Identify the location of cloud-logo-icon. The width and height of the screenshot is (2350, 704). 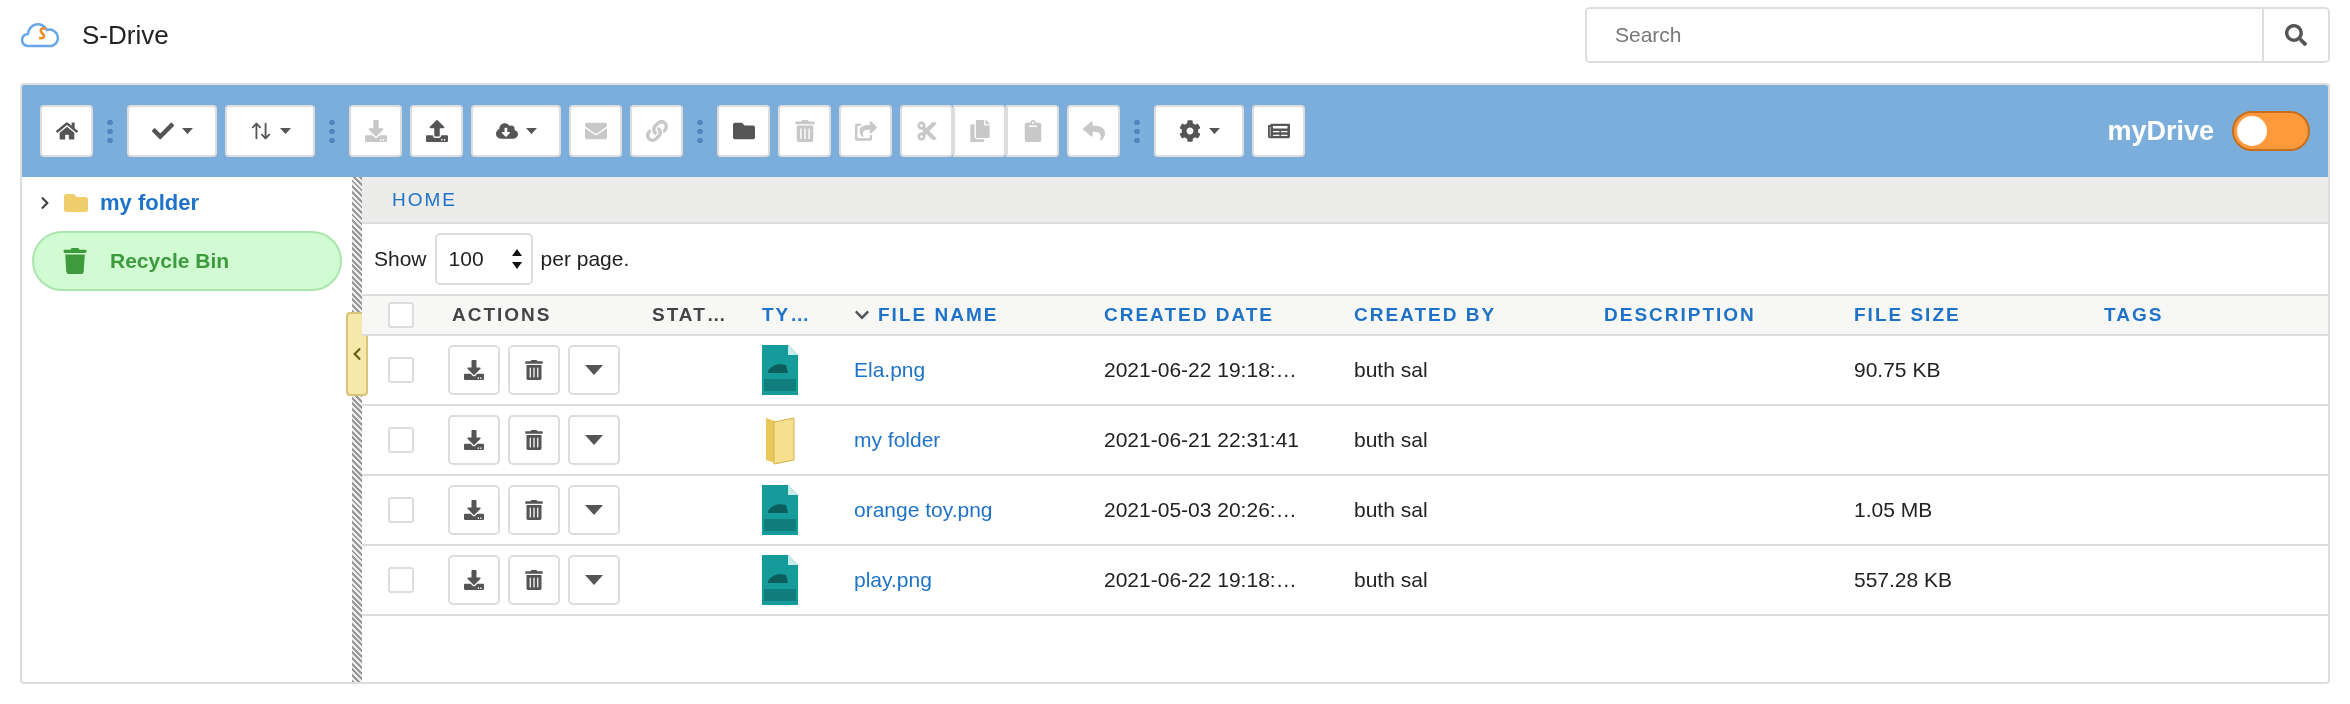
(40, 35).